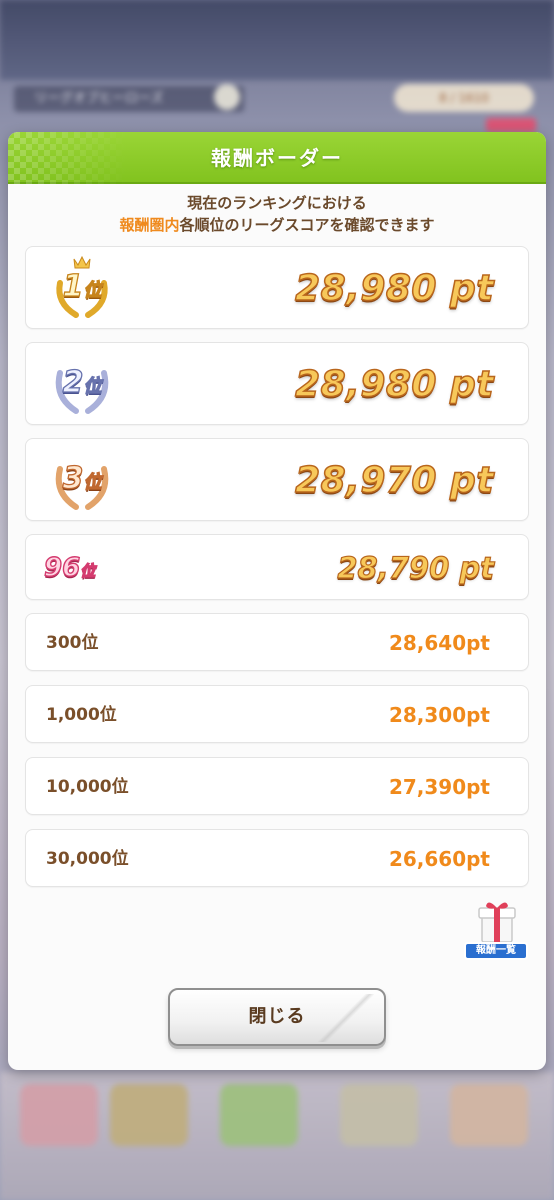 Image resolution: width=554 pixels, height=1200 pixels. I want to click on border-score: 28,970 pt, so click(394, 480).